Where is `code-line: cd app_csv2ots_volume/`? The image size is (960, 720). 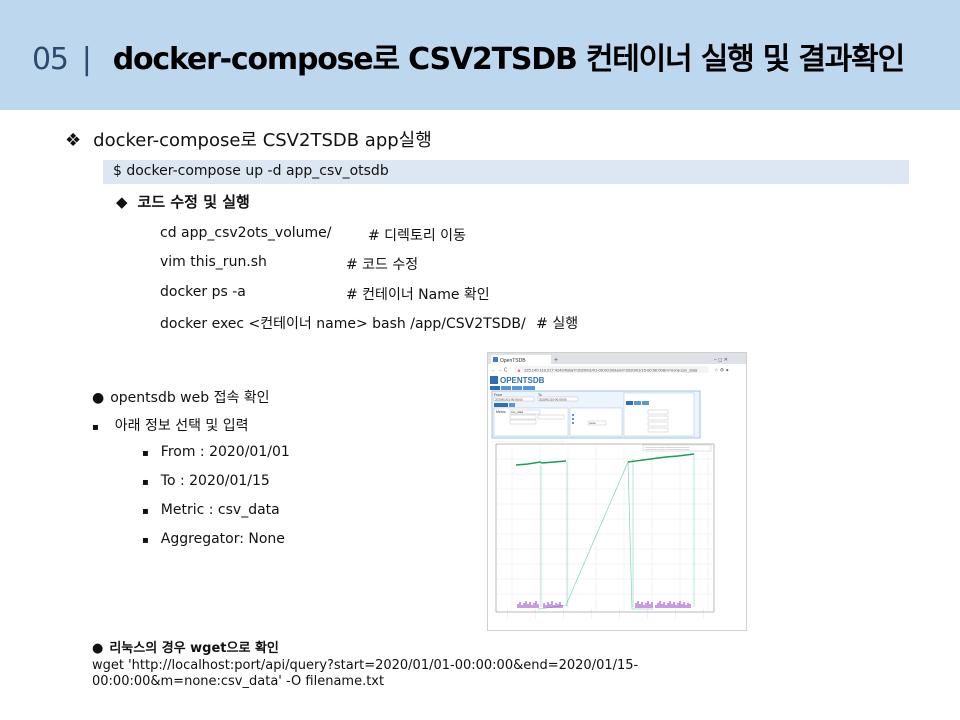
code-line: cd app_csv2ots_volume/ is located at coordinates (246, 233).